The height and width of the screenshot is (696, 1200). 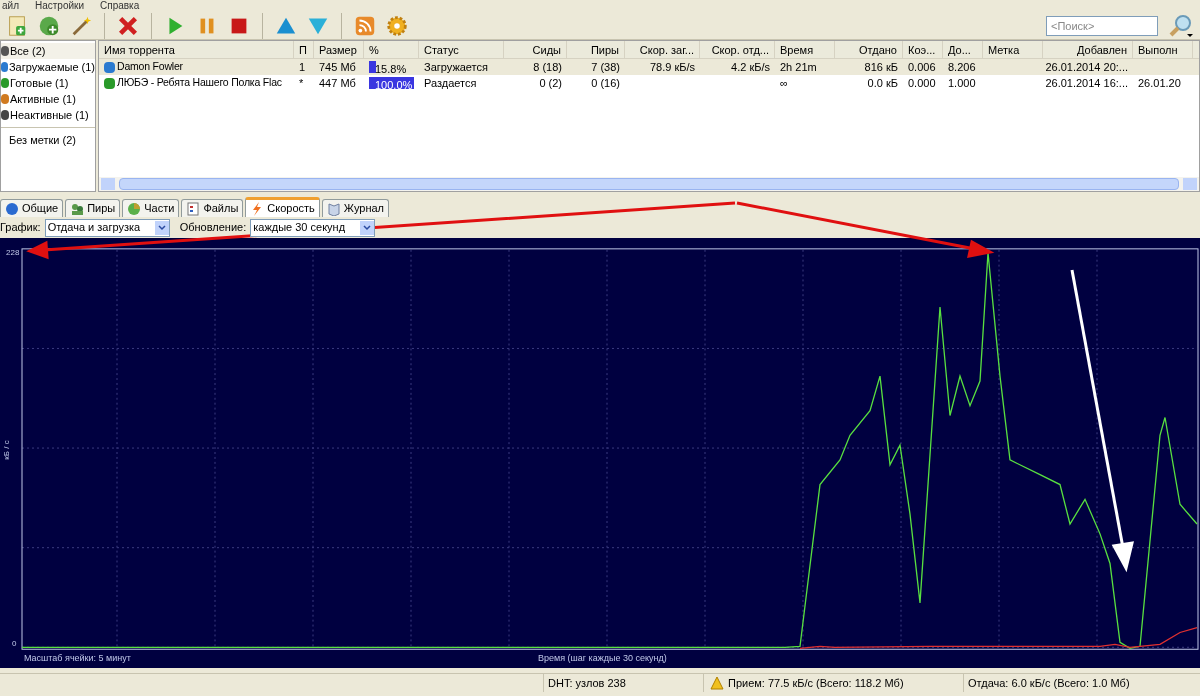 I want to click on files-icon, so click(x=193, y=208).